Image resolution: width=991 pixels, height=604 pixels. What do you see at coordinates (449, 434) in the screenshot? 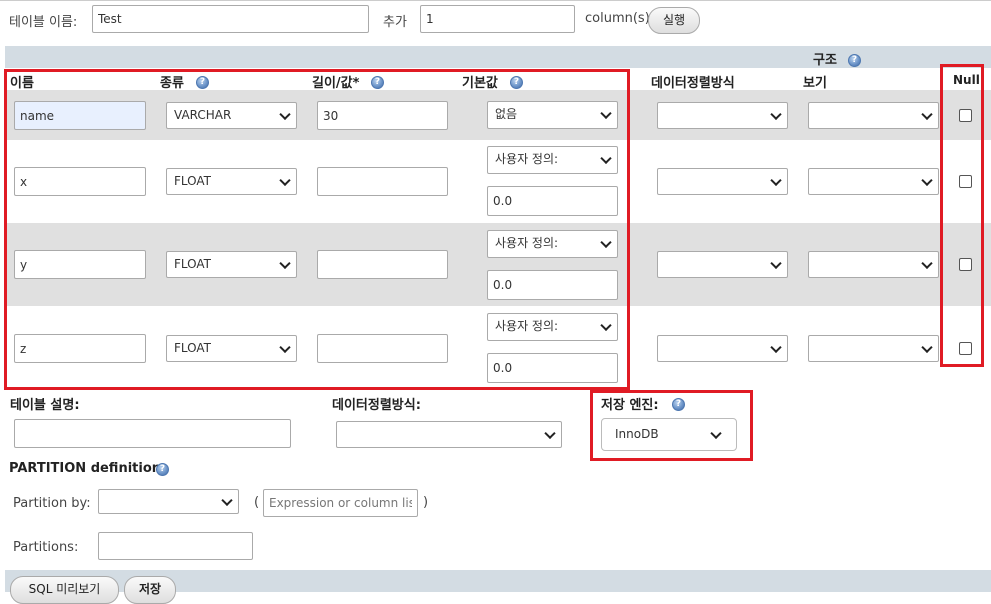
I see `table-collation-select` at bounding box center [449, 434].